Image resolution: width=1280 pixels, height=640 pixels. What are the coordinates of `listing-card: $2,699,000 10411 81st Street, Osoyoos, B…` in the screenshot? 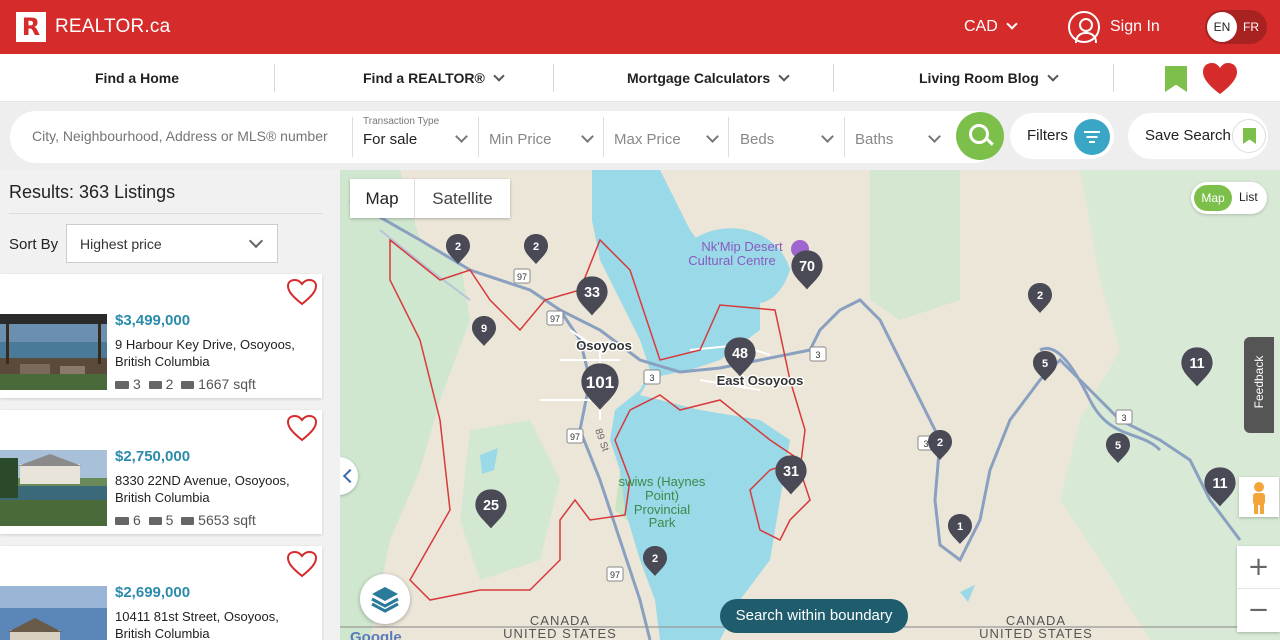 It's located at (161, 593).